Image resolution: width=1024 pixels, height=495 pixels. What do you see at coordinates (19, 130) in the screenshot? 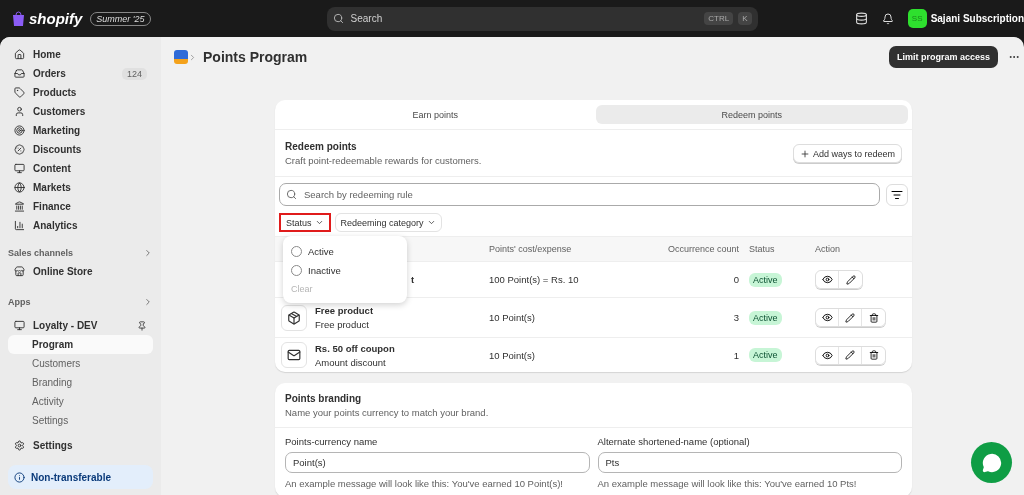
I see `target-icon` at bounding box center [19, 130].